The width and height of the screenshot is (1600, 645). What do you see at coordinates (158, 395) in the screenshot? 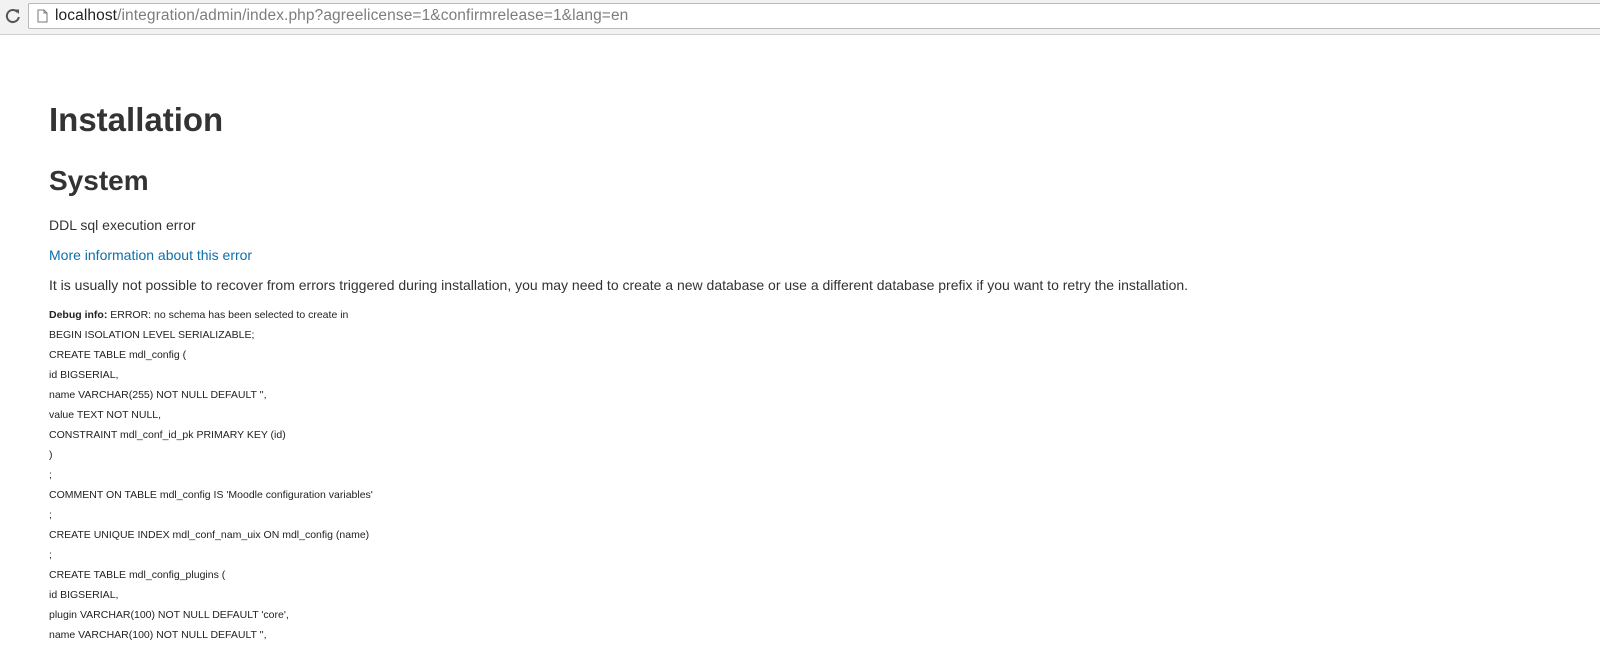
I see `debug-line: name VARCHAR(255) NOT NULL DEFAULT '',` at bounding box center [158, 395].